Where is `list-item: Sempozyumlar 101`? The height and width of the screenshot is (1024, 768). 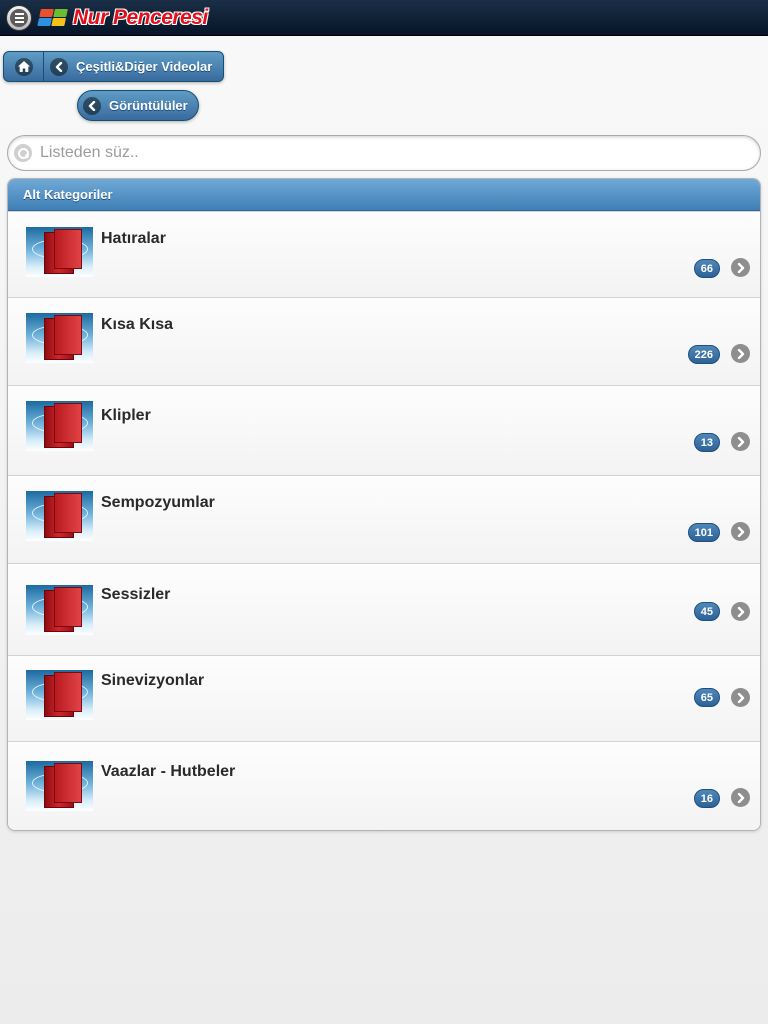 list-item: Sempozyumlar 101 is located at coordinates (384, 519).